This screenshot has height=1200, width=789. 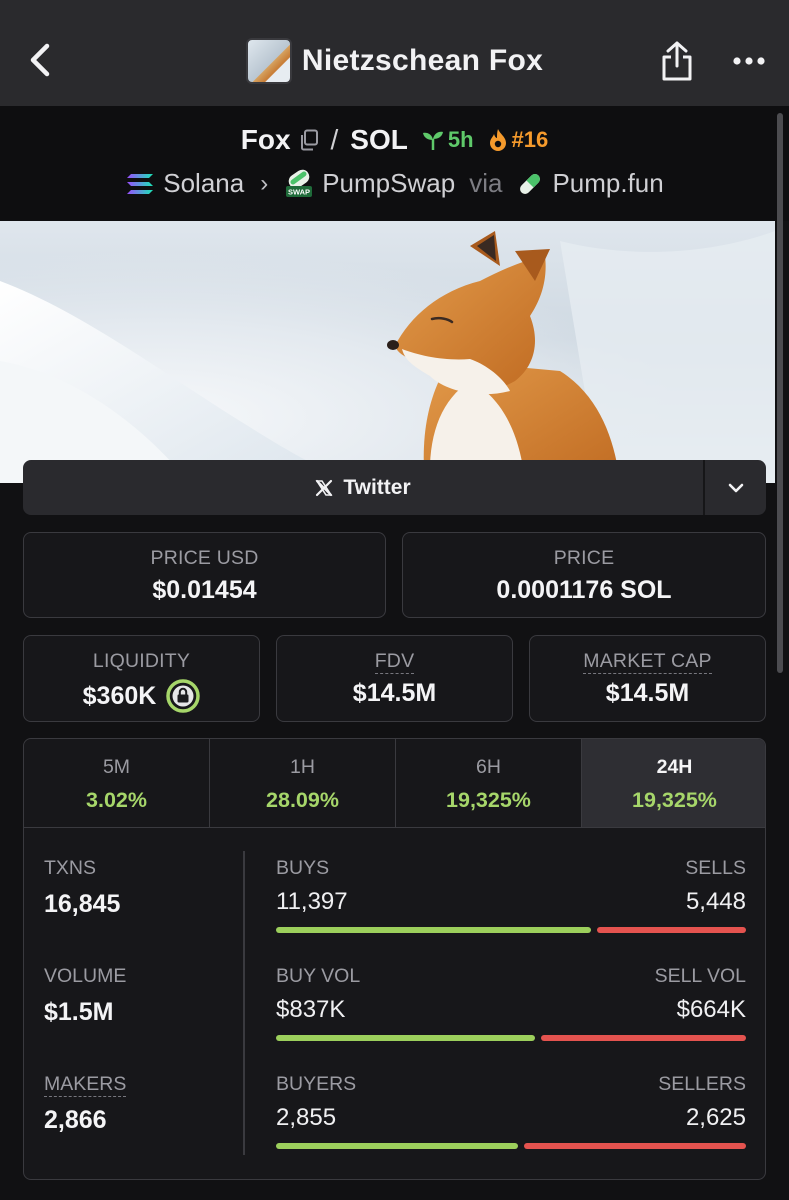 What do you see at coordinates (203, 183) in the screenshot?
I see `chain-link: Solana` at bounding box center [203, 183].